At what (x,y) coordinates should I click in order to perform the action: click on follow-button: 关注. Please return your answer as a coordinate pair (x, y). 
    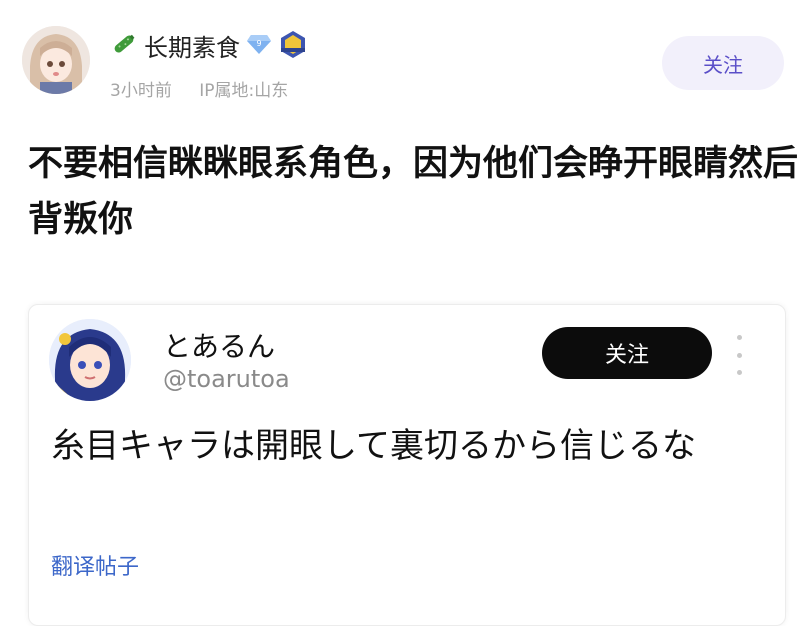
    Looking at the image, I should click on (723, 63).